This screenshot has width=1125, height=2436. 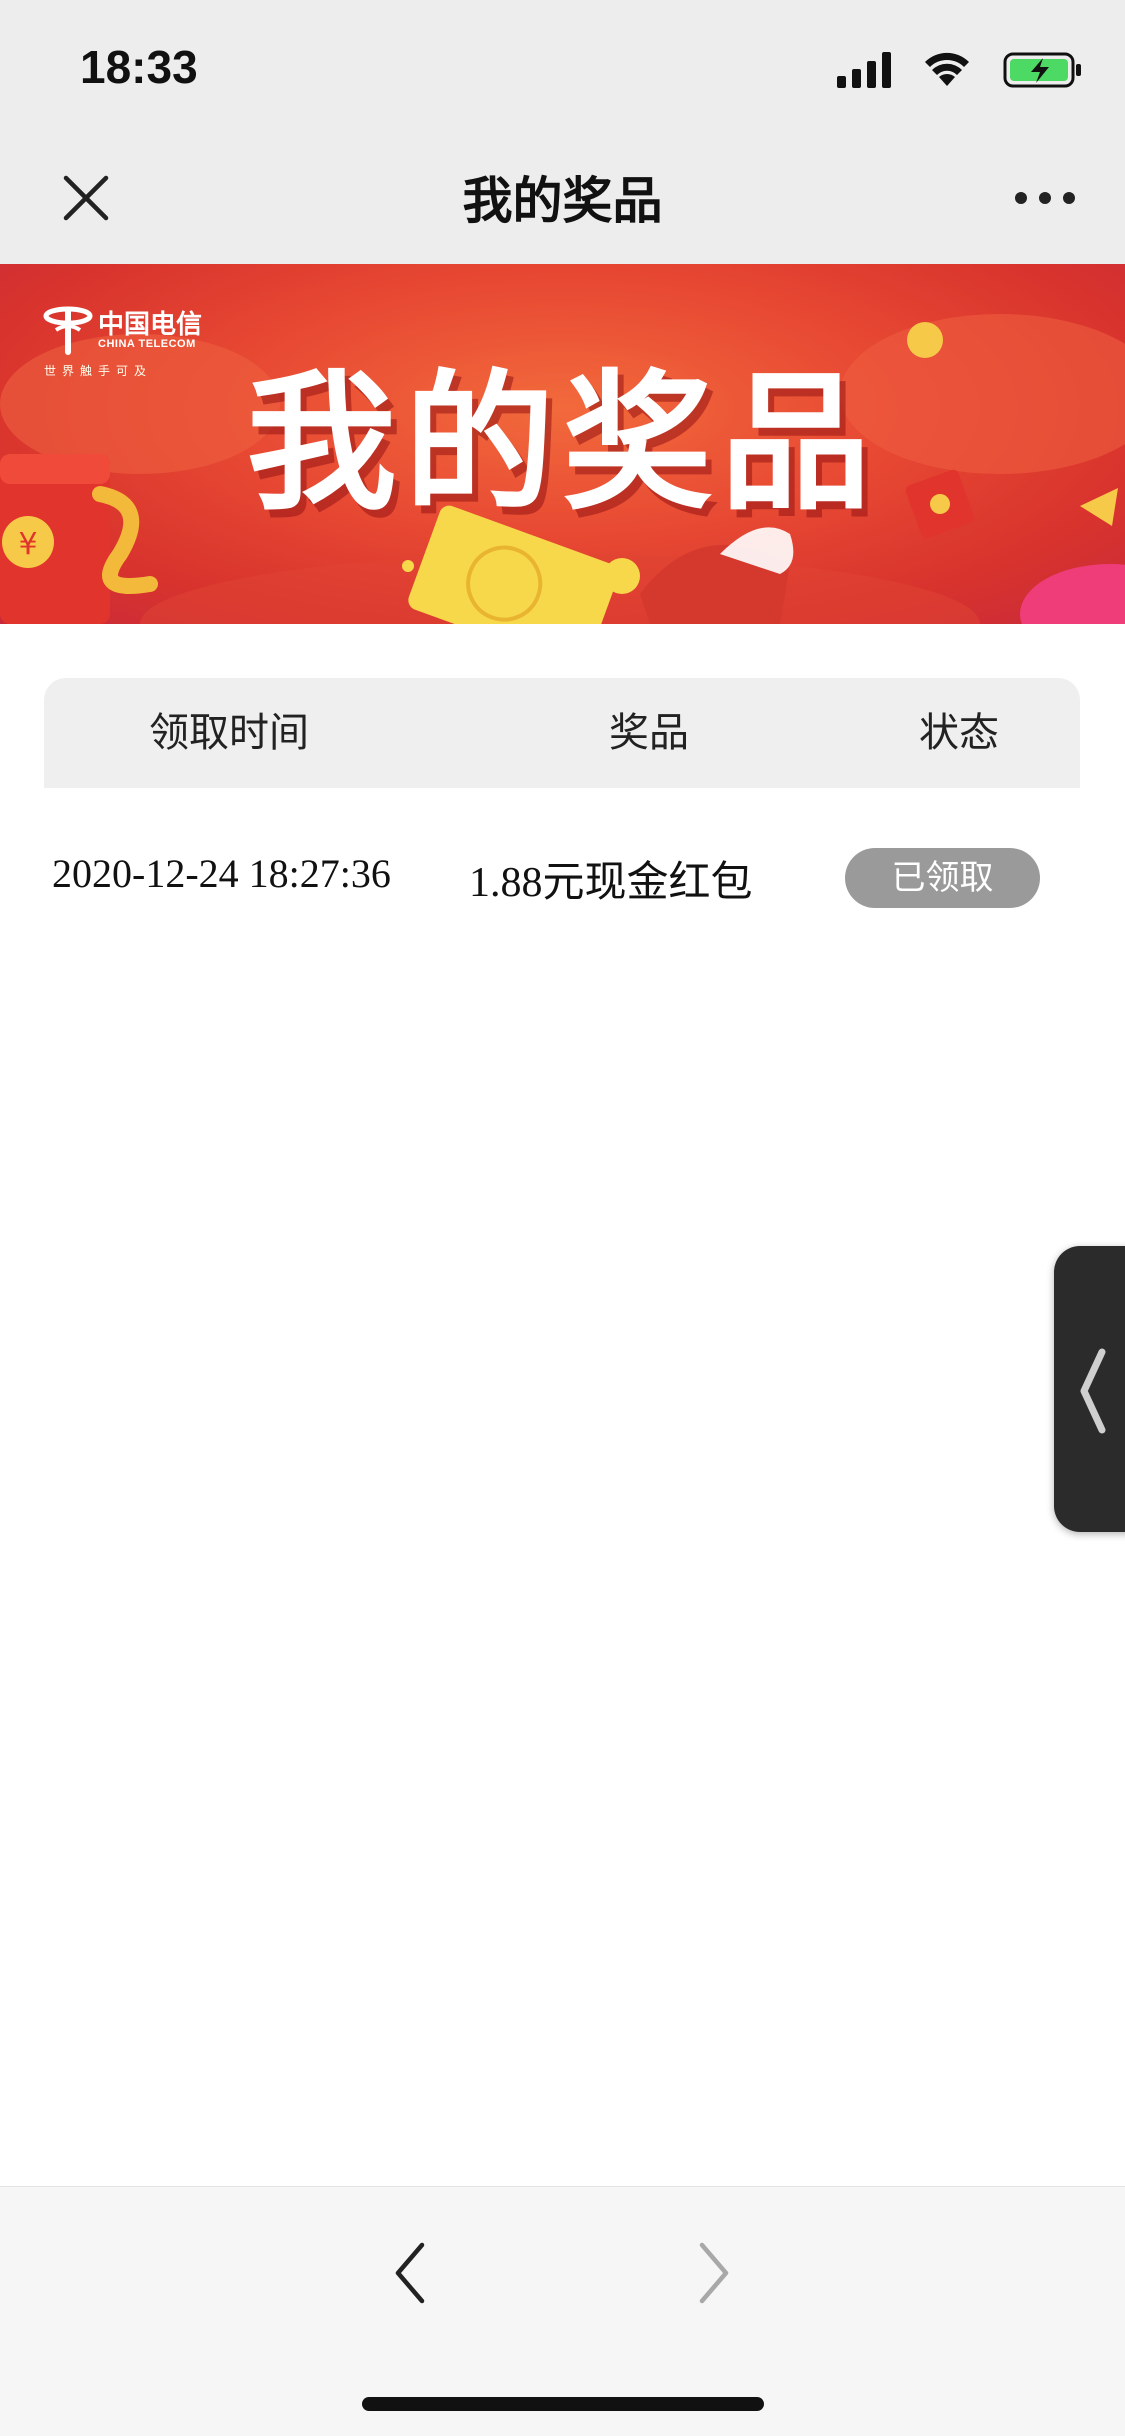 I want to click on cell-prize: 1.88元现金红包, so click(x=611, y=883).